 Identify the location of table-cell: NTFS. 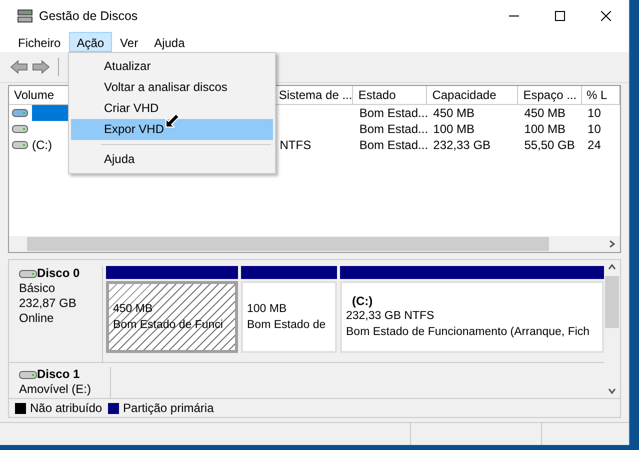
(296, 145).